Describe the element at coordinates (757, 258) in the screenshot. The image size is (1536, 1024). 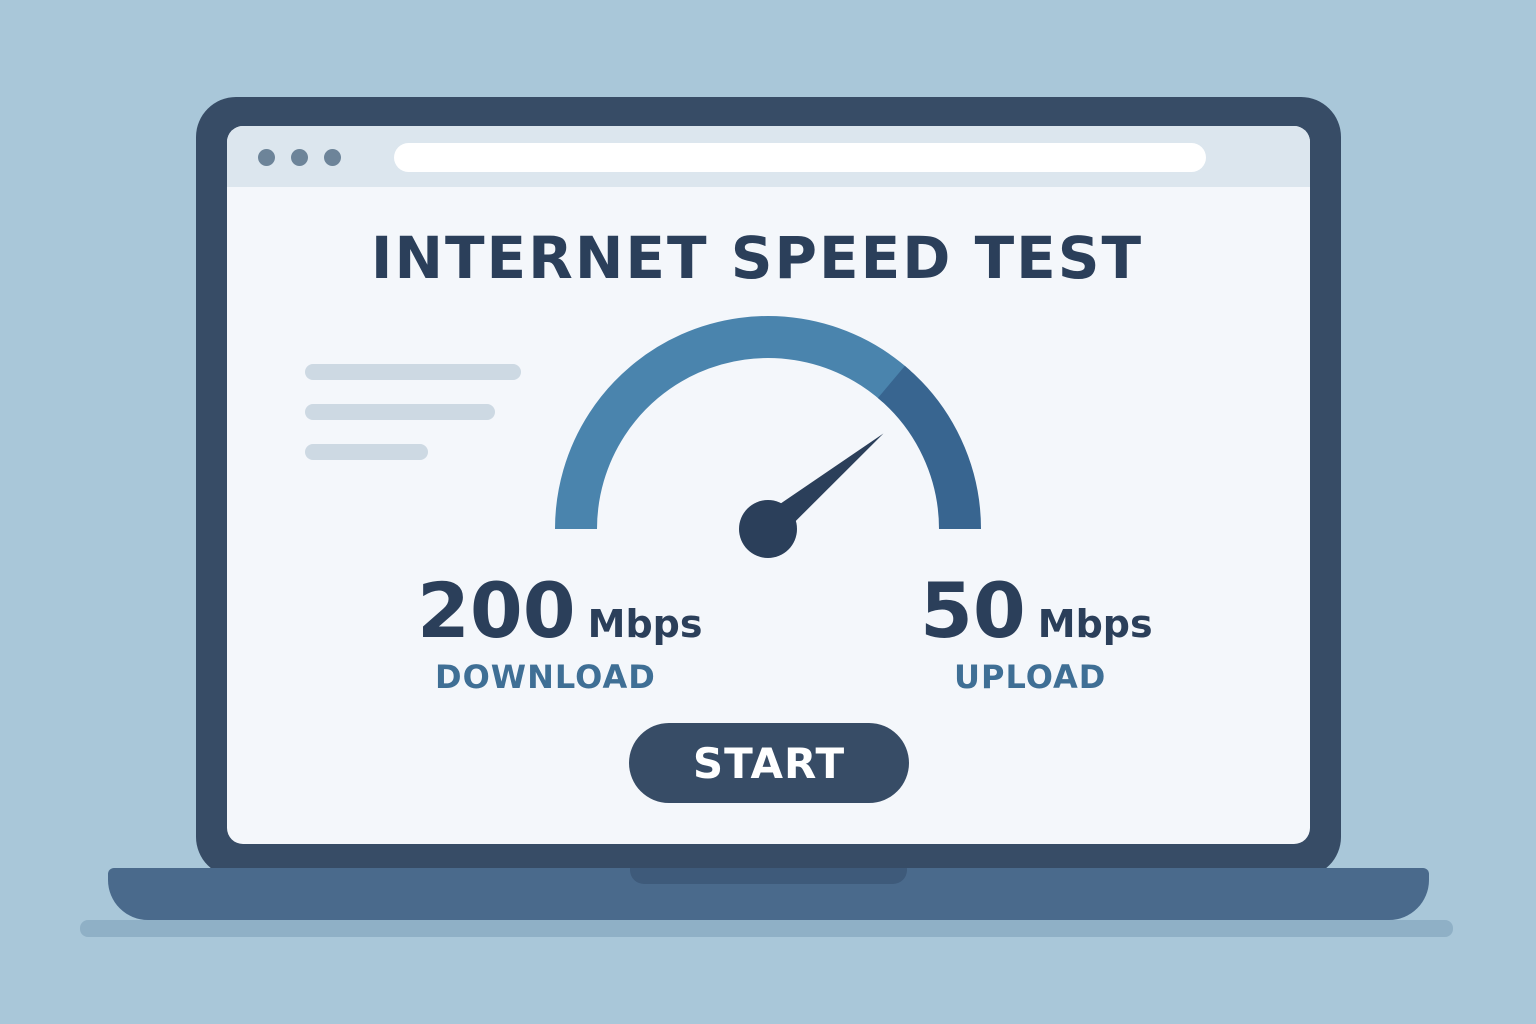
I see `page-title: INTERNET SPEED TEST` at that location.